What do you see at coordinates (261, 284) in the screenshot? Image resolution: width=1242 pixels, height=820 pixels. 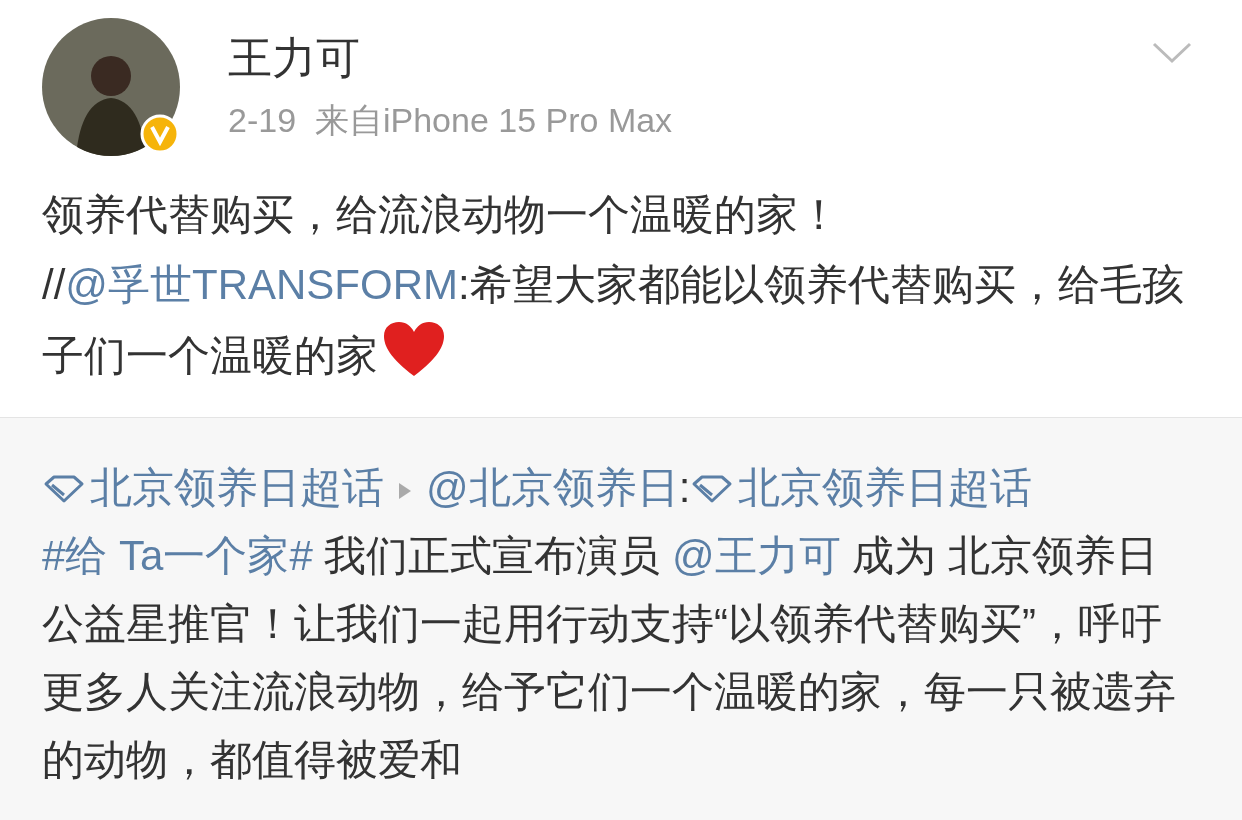 I see `mention-link: @孚世TRANSFORM` at bounding box center [261, 284].